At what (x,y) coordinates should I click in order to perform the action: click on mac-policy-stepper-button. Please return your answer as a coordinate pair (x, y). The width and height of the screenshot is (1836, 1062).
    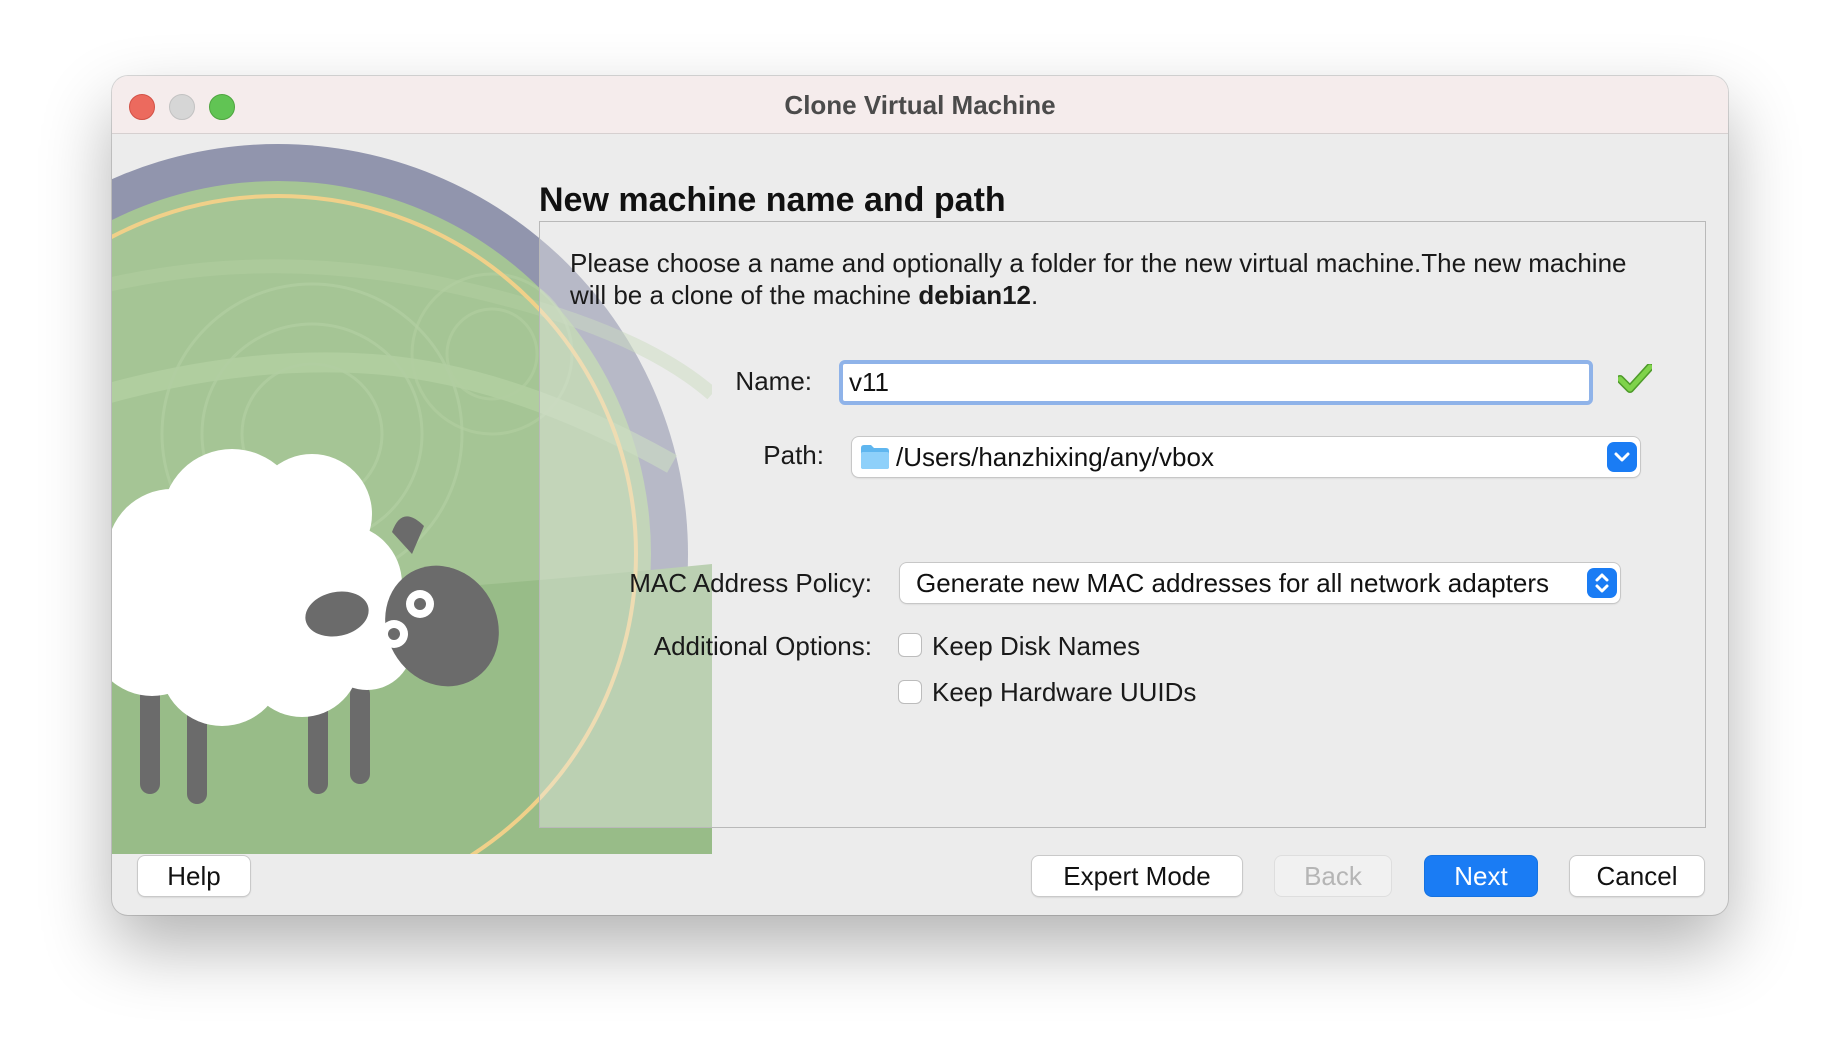
    Looking at the image, I should click on (1602, 583).